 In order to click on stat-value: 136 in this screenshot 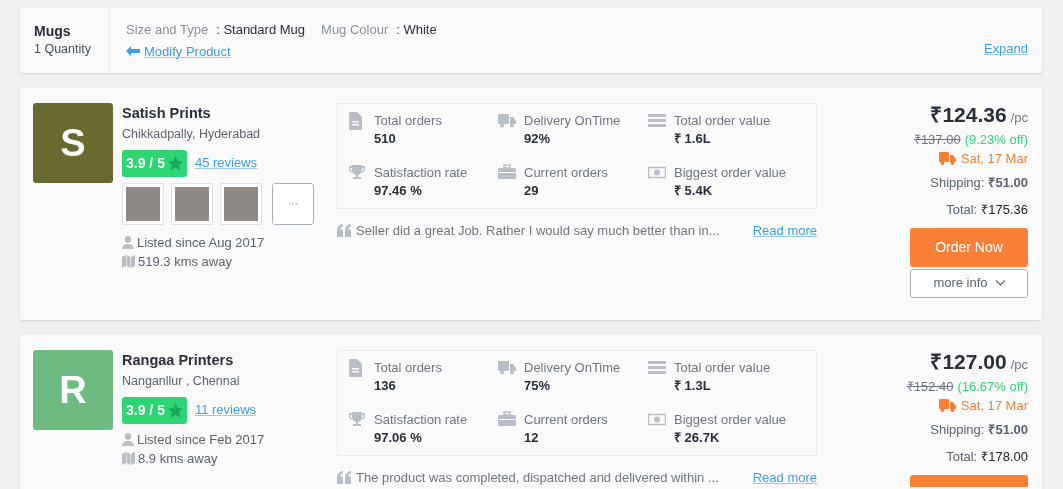, I will do `click(385, 386)`.